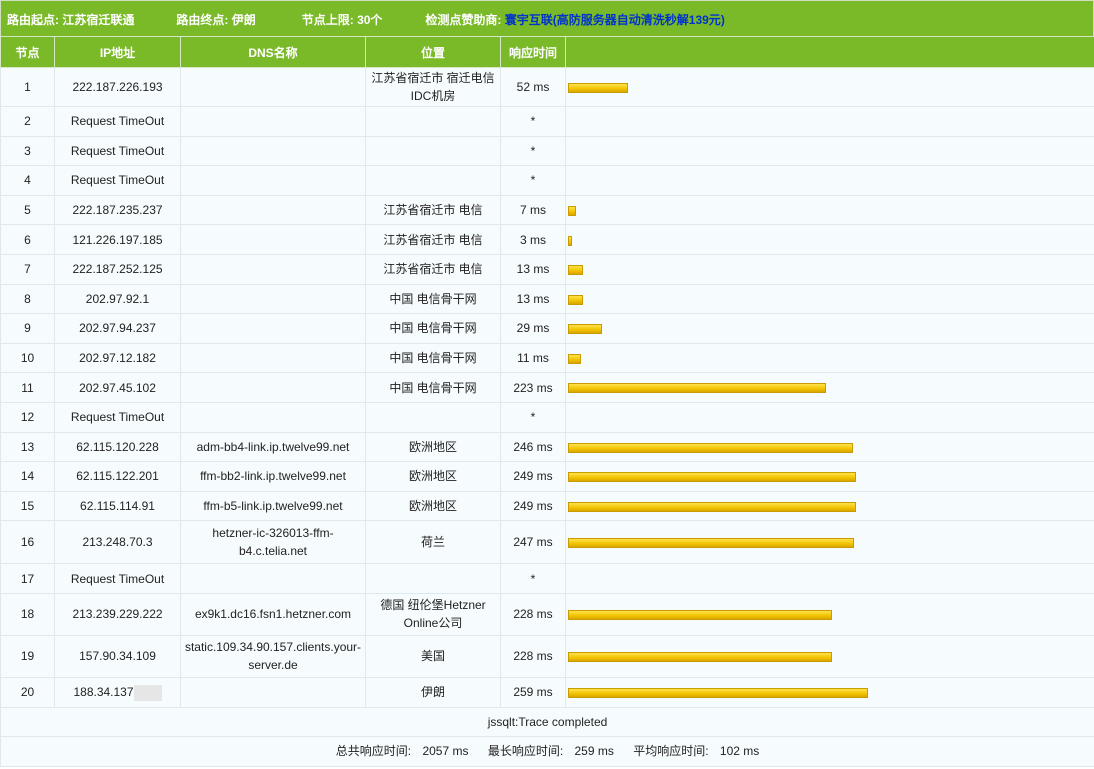 The height and width of the screenshot is (769, 1094). What do you see at coordinates (117, 506) in the screenshot?
I see `hop-ip: 62.115.114.91` at bounding box center [117, 506].